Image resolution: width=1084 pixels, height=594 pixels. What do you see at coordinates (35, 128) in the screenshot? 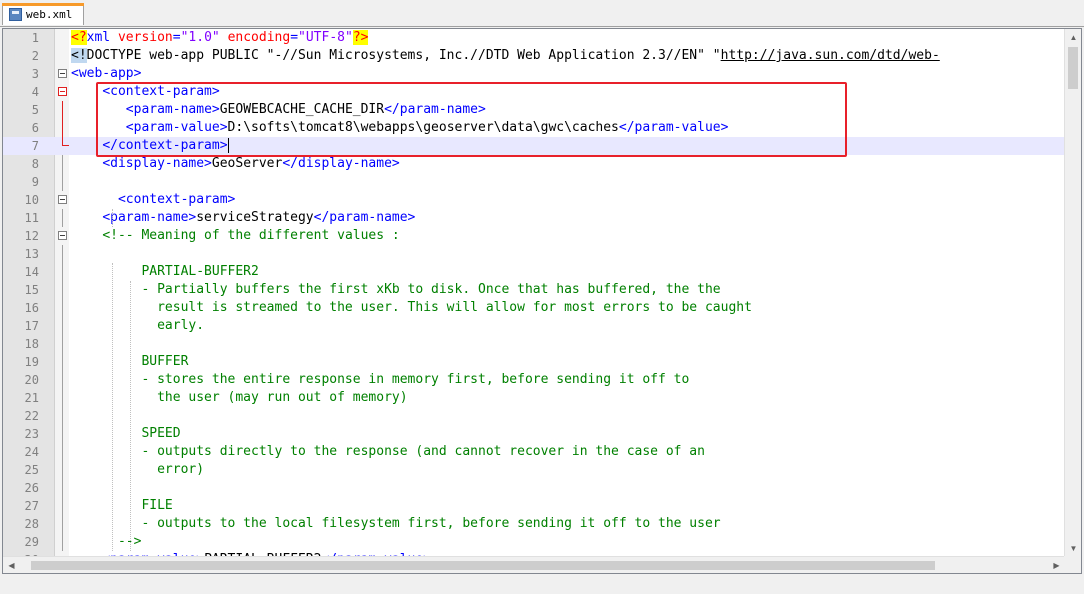
I see `line-number: 6` at bounding box center [35, 128].